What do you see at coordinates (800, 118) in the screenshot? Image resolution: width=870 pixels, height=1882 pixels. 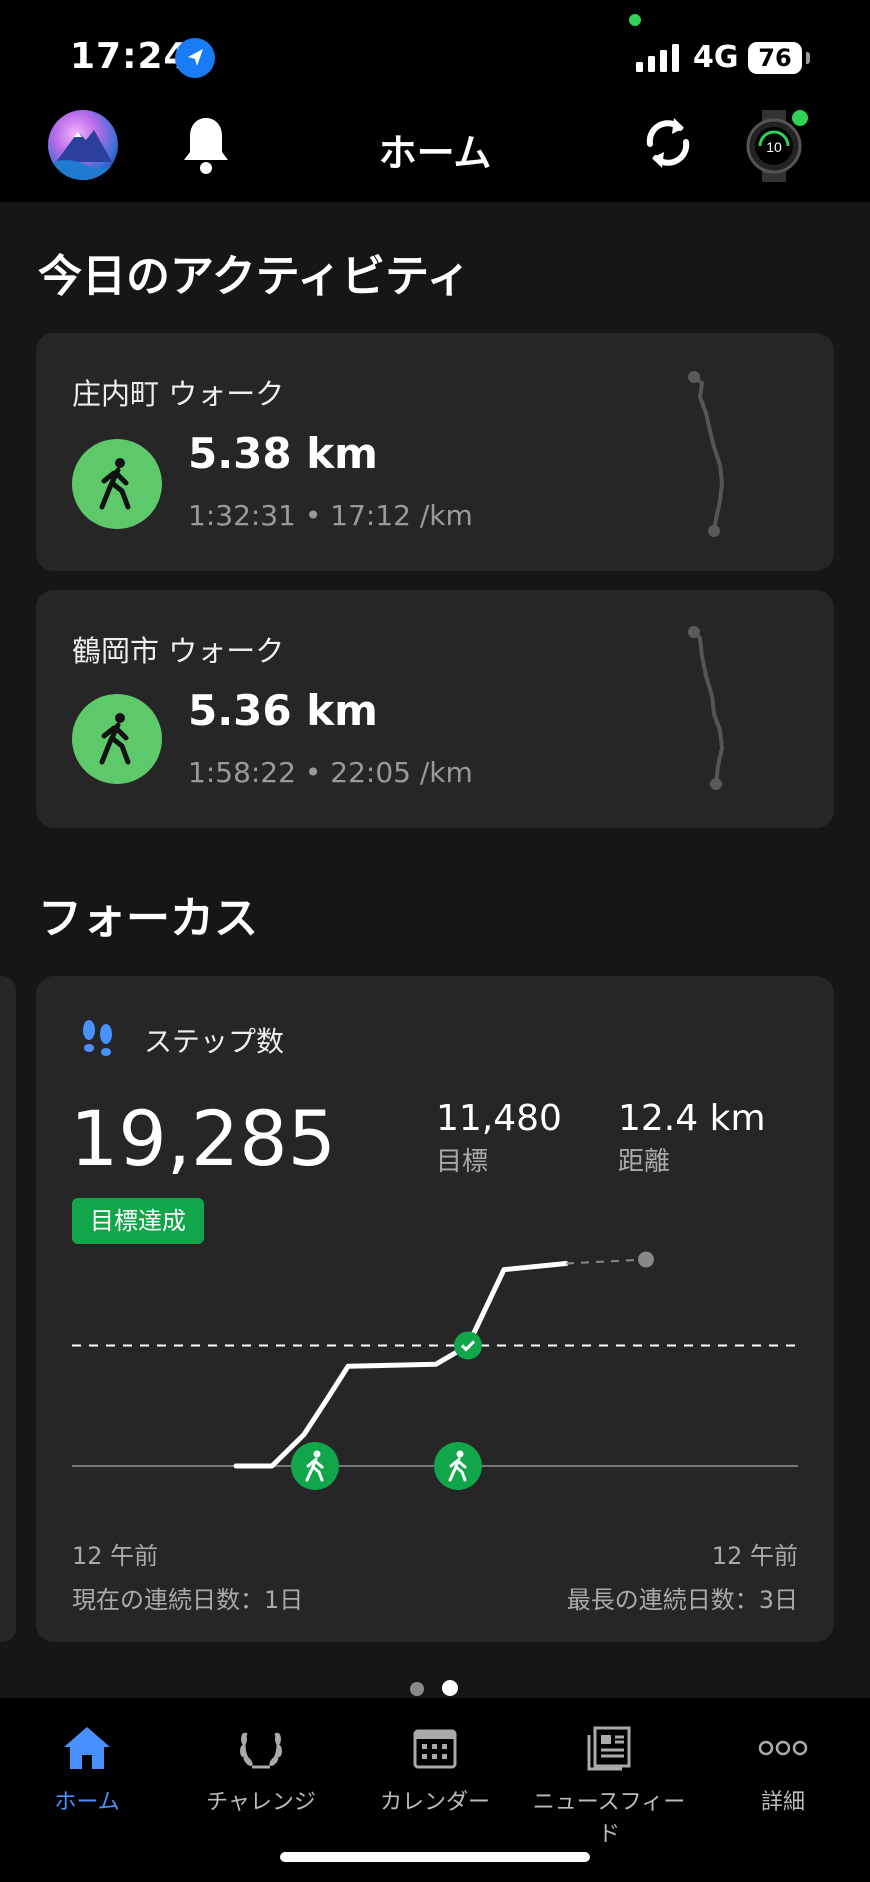 I see `watch-connected-indicator` at bounding box center [800, 118].